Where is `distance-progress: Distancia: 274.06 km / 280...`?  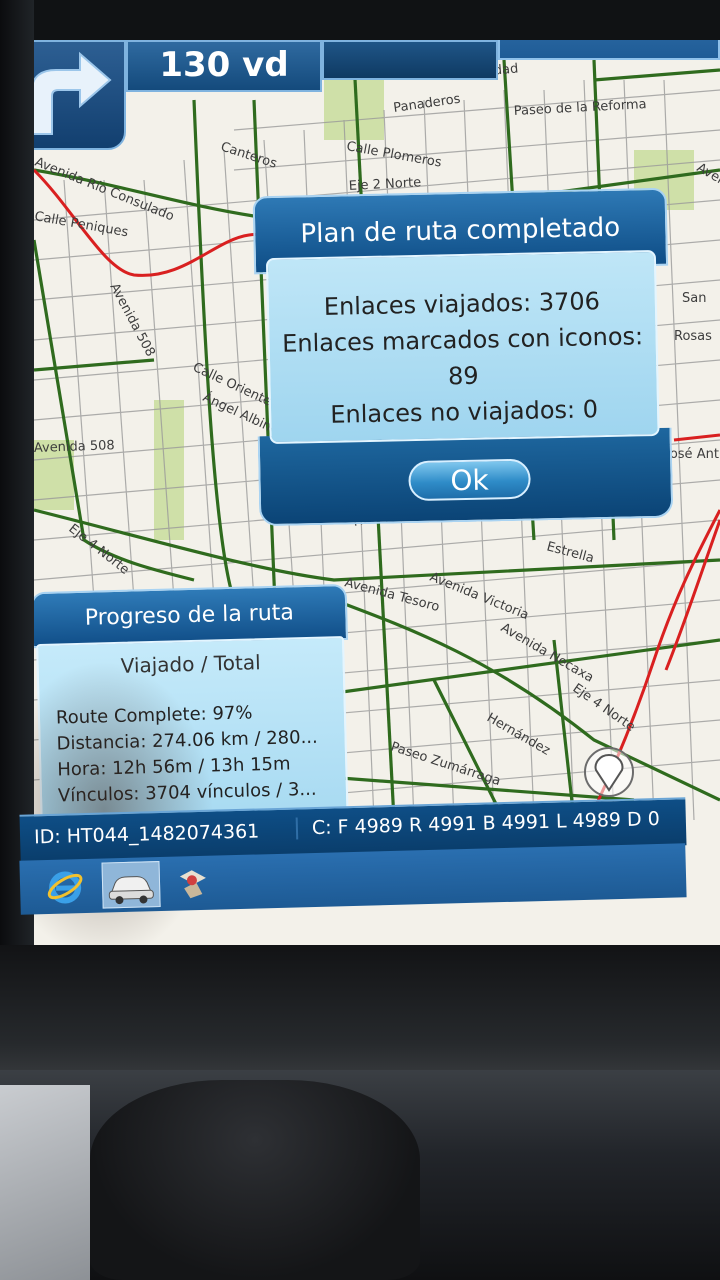 distance-progress: Distancia: 274.06 km / 280... is located at coordinates (187, 740).